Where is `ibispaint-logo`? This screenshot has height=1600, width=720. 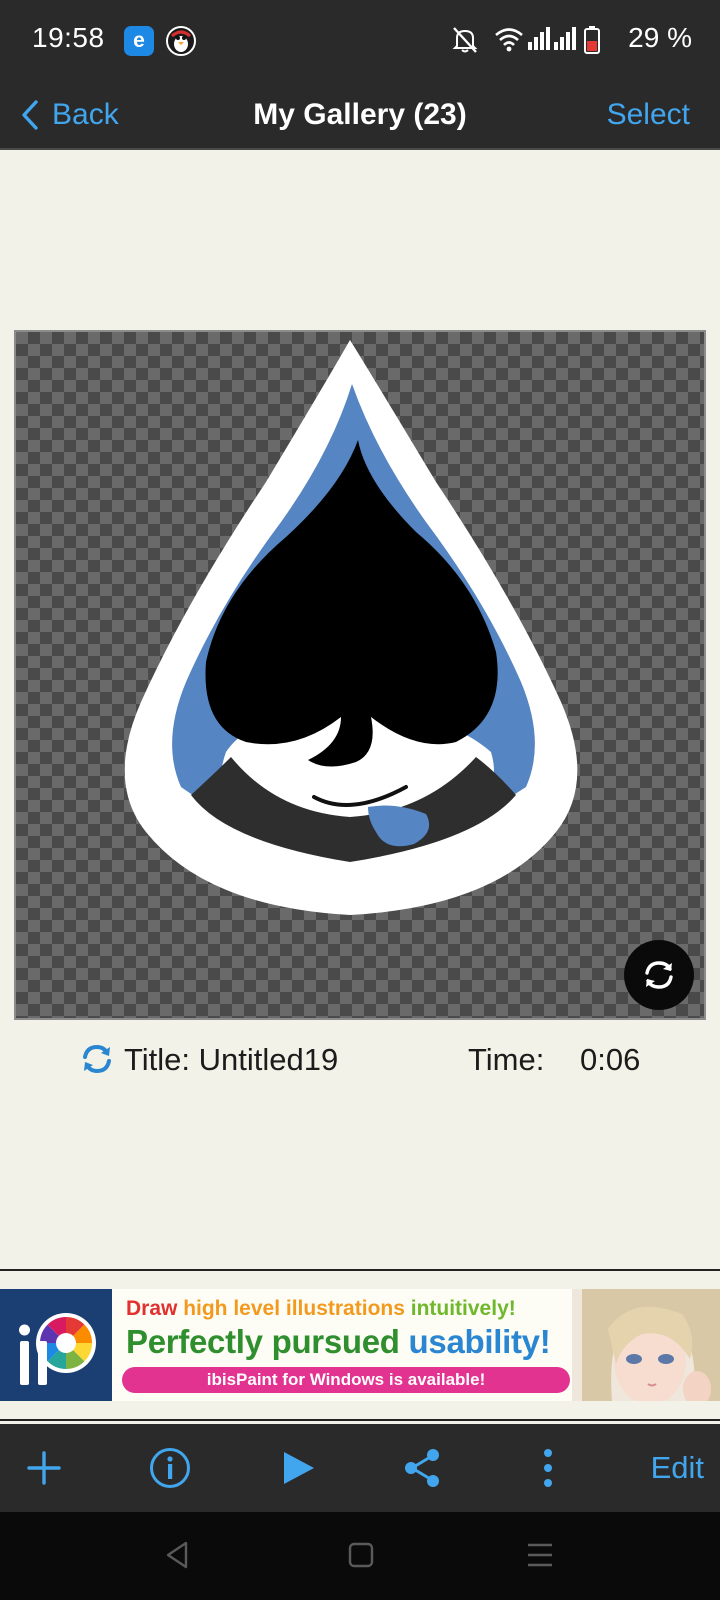
ibispaint-logo is located at coordinates (56, 1345).